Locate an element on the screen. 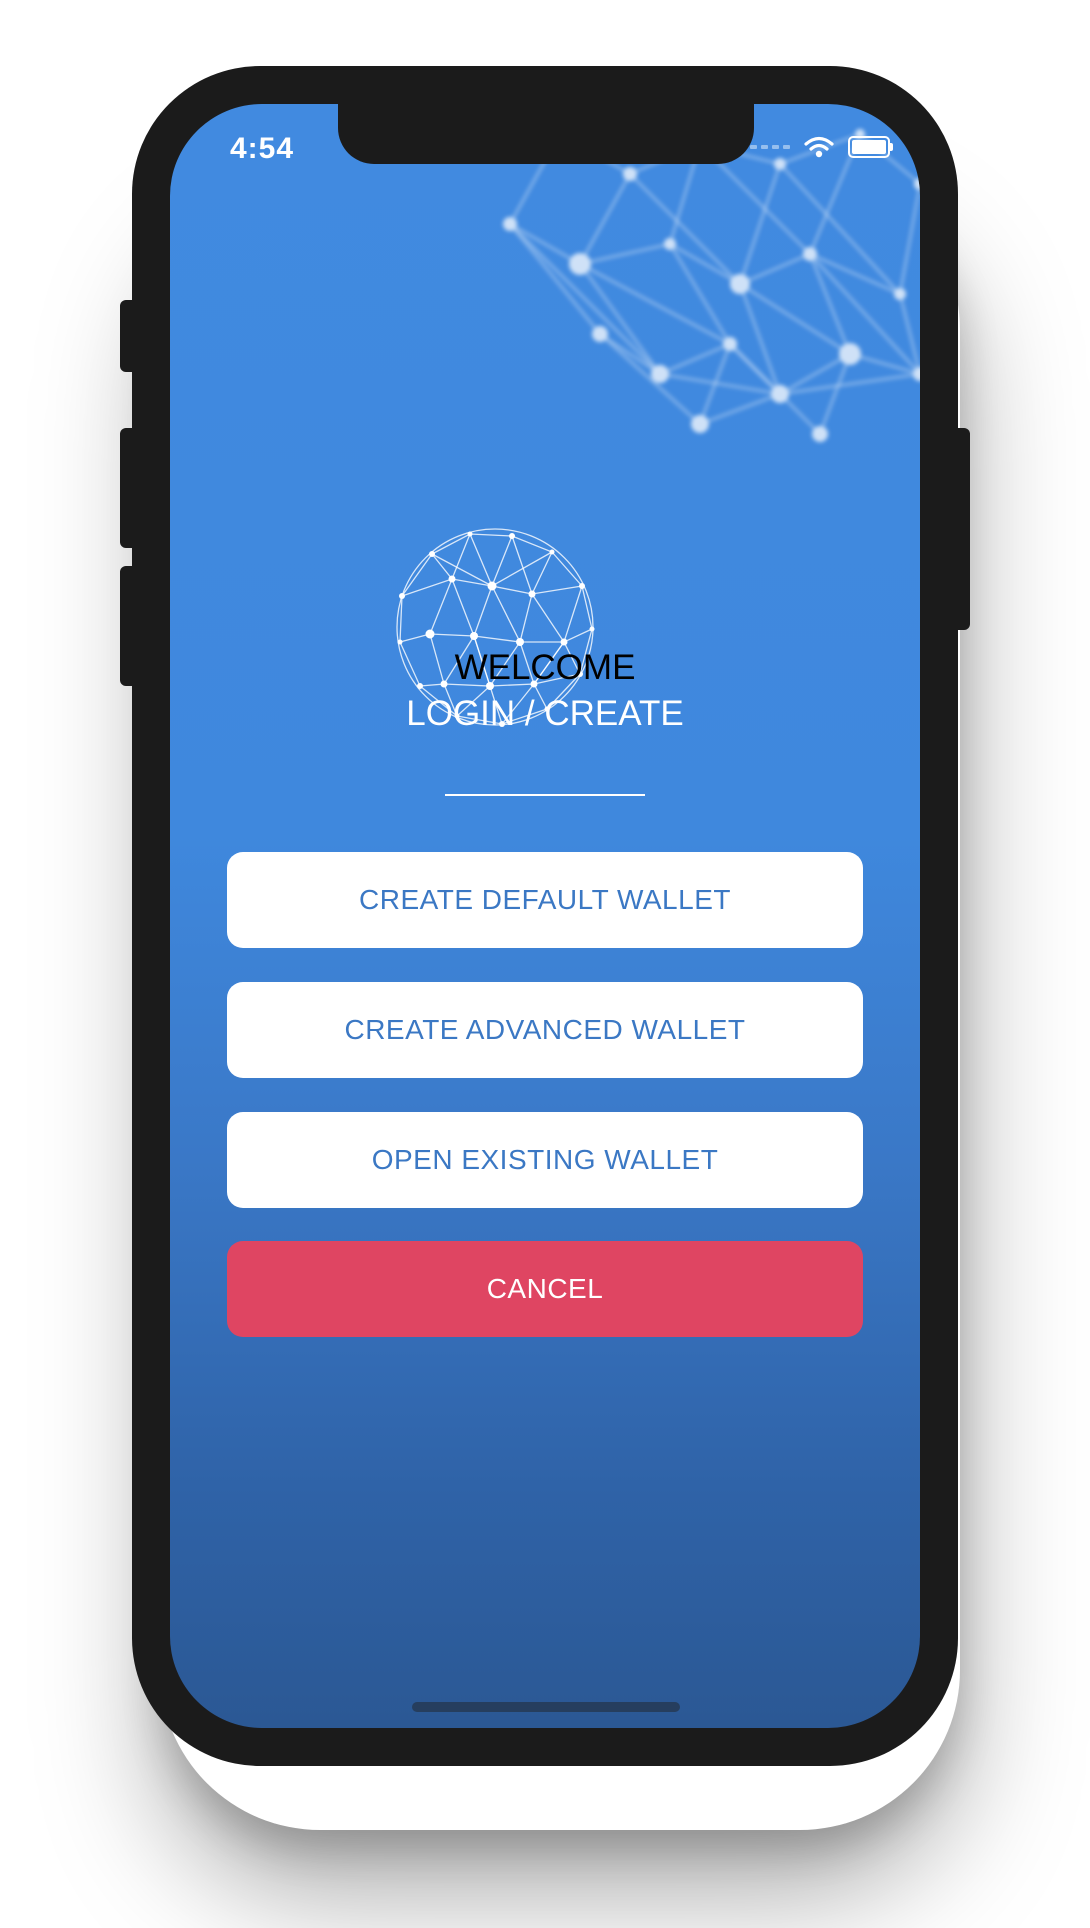  status-icons is located at coordinates (821, 147).